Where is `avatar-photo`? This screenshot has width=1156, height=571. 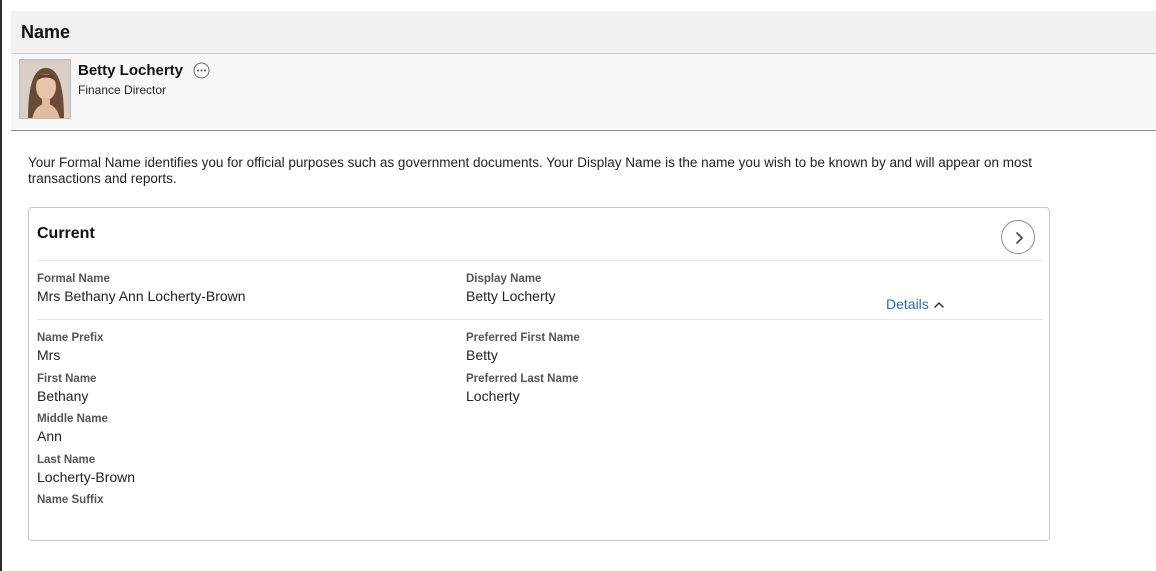
avatar-photo is located at coordinates (45, 89).